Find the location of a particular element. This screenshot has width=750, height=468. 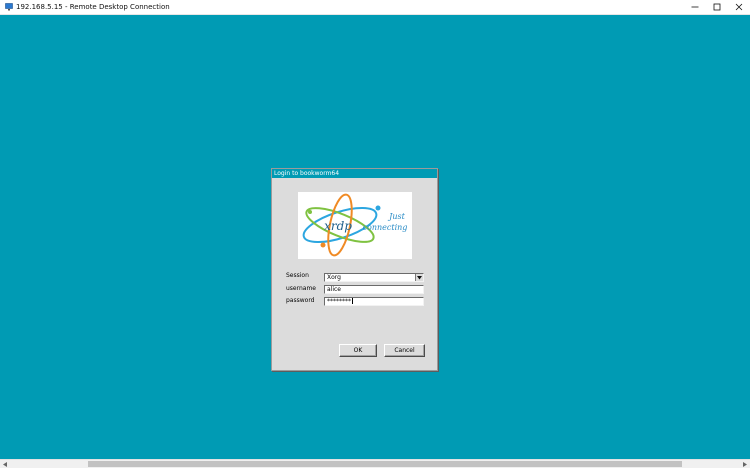

username-field: alice is located at coordinates (374, 289).